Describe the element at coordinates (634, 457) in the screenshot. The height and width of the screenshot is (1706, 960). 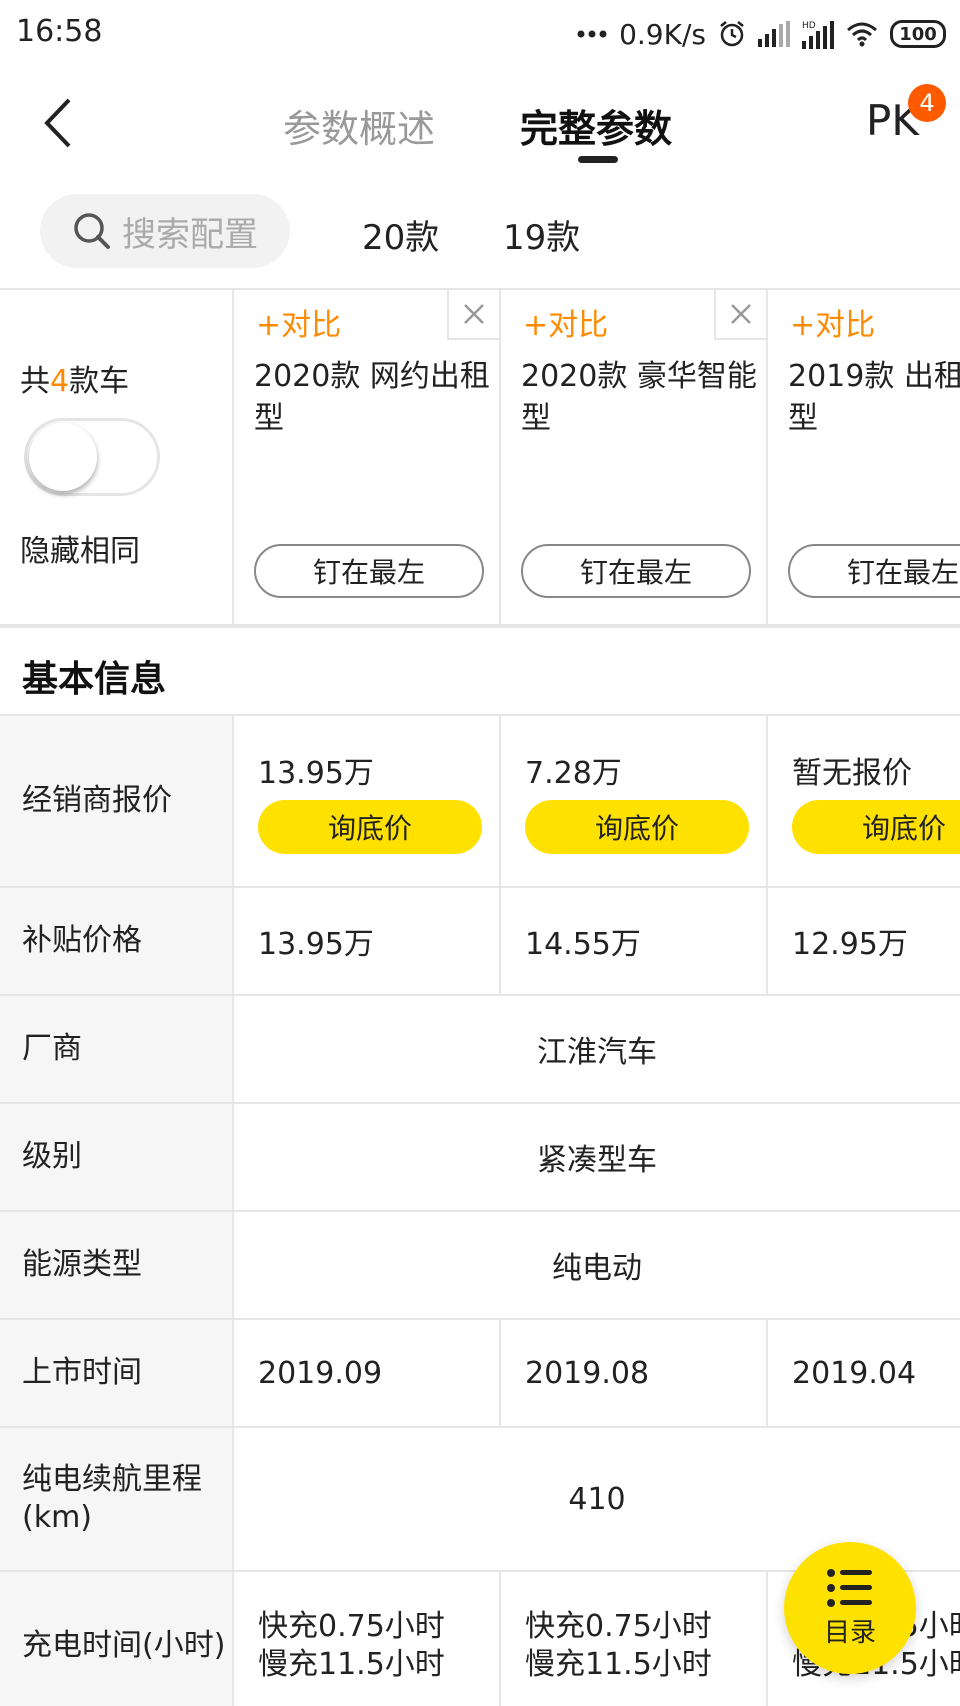
I see `car-column: +对比 2020款 豪华智能型 钉在最左` at that location.